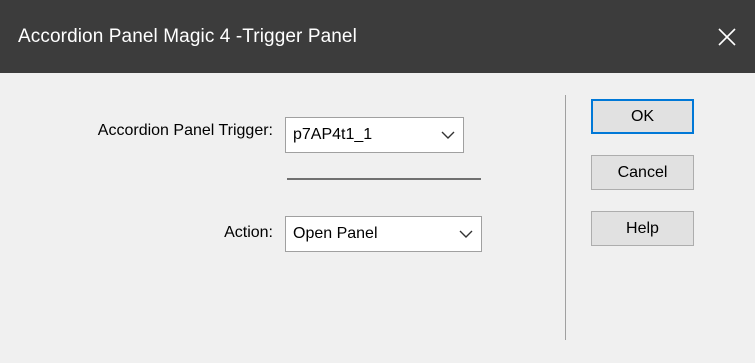 This screenshot has height=363, width=755. I want to click on ok-button: OK, so click(642, 116).